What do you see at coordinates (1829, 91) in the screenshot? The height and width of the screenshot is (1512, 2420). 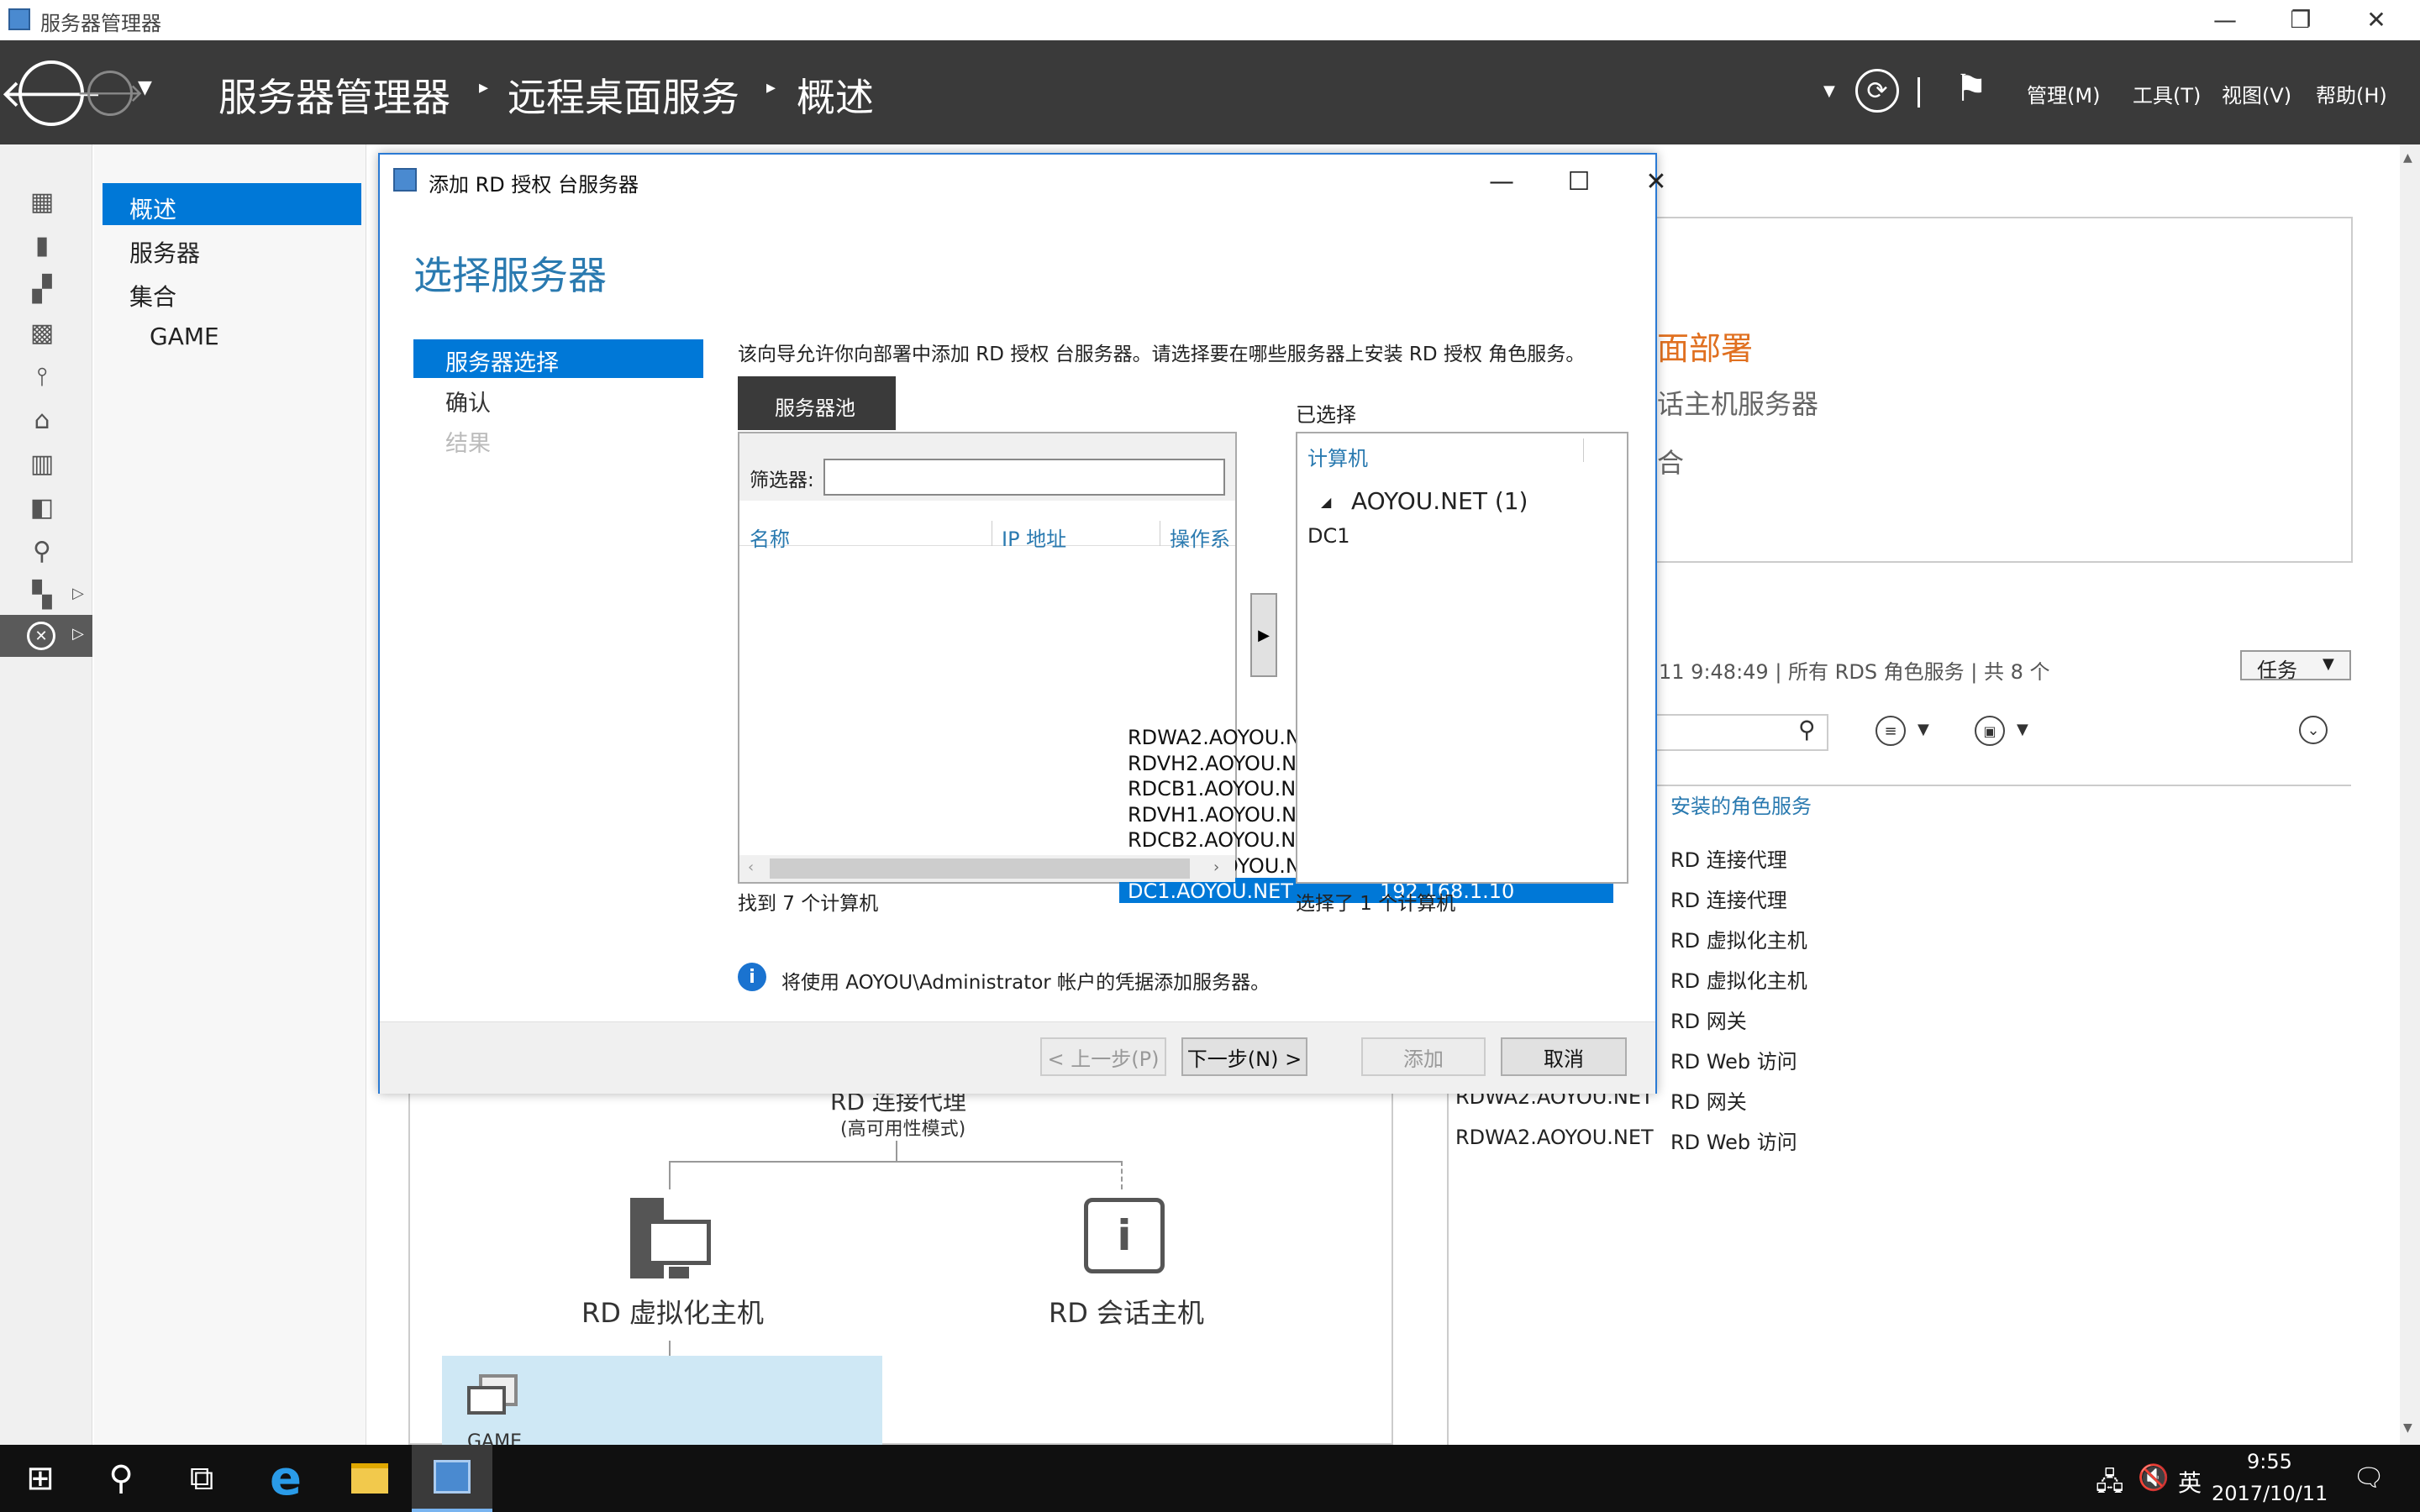 I see `dropdown-icon: ▼` at bounding box center [1829, 91].